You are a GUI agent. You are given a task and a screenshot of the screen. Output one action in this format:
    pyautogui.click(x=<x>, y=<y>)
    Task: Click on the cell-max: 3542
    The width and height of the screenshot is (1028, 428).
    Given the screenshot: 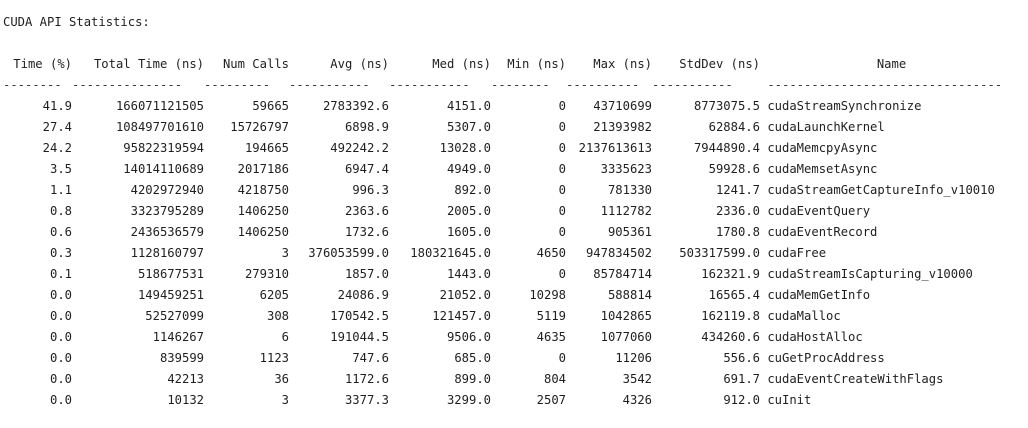 What is the action you would take?
    pyautogui.click(x=637, y=379)
    